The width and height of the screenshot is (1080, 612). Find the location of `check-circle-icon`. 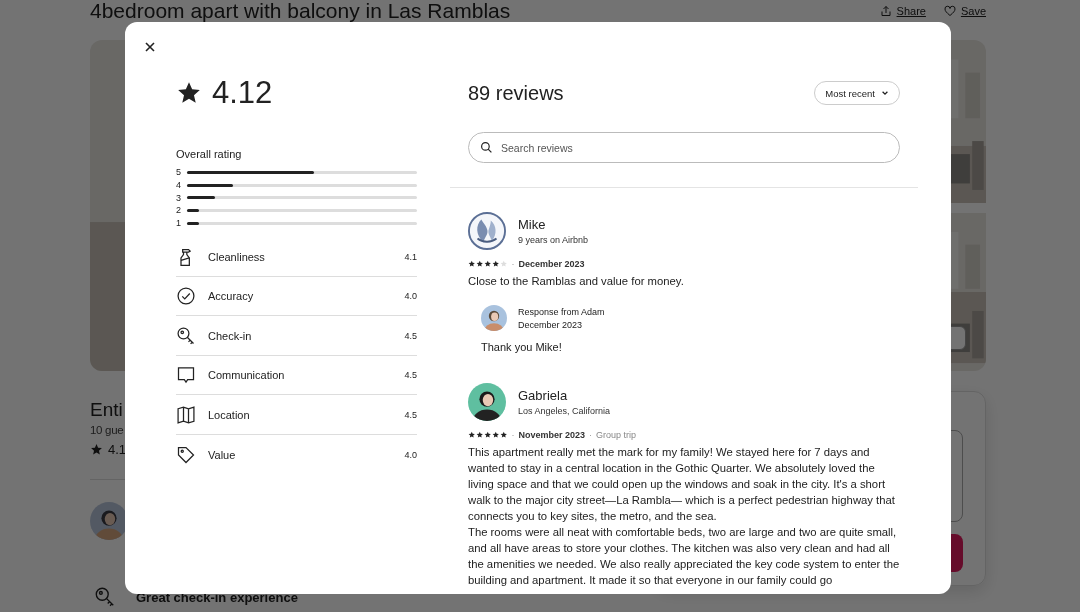

check-circle-icon is located at coordinates (186, 296).